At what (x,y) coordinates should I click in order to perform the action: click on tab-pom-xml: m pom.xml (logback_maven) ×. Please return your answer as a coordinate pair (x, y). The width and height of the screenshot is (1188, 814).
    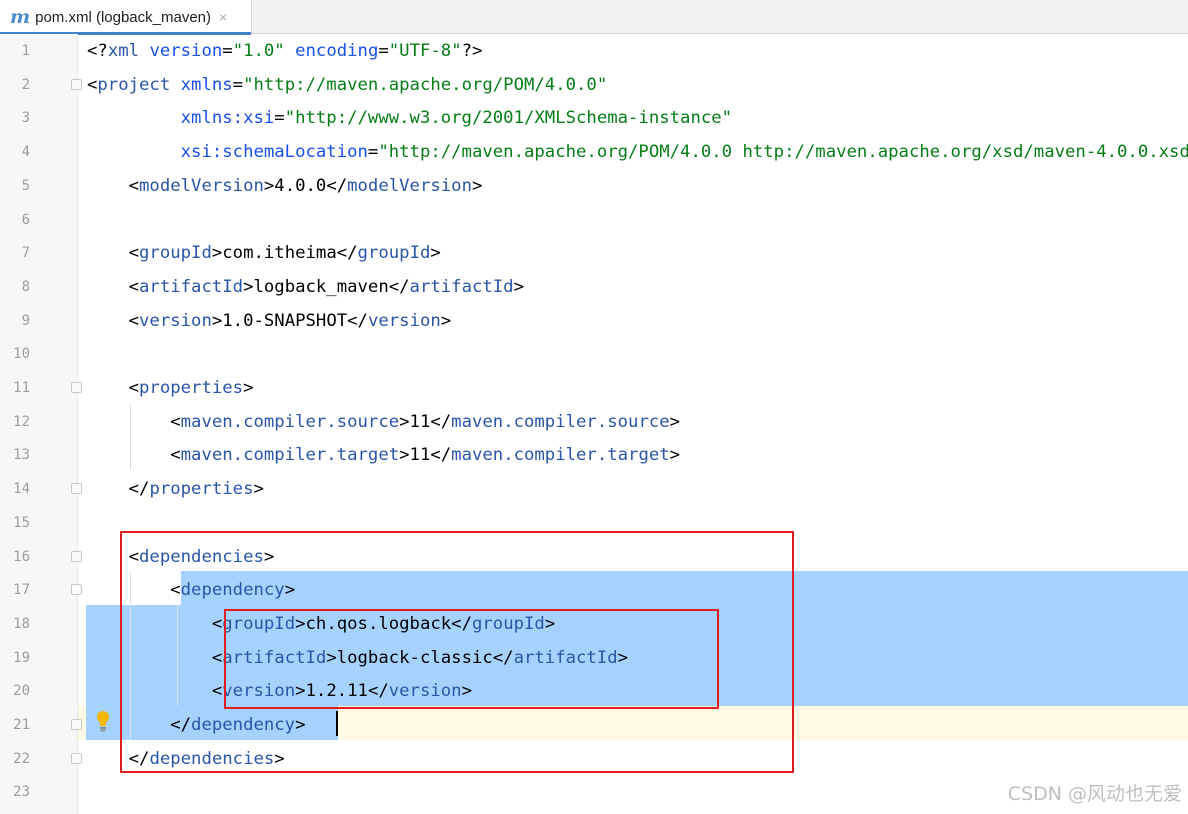
    Looking at the image, I should click on (126, 17).